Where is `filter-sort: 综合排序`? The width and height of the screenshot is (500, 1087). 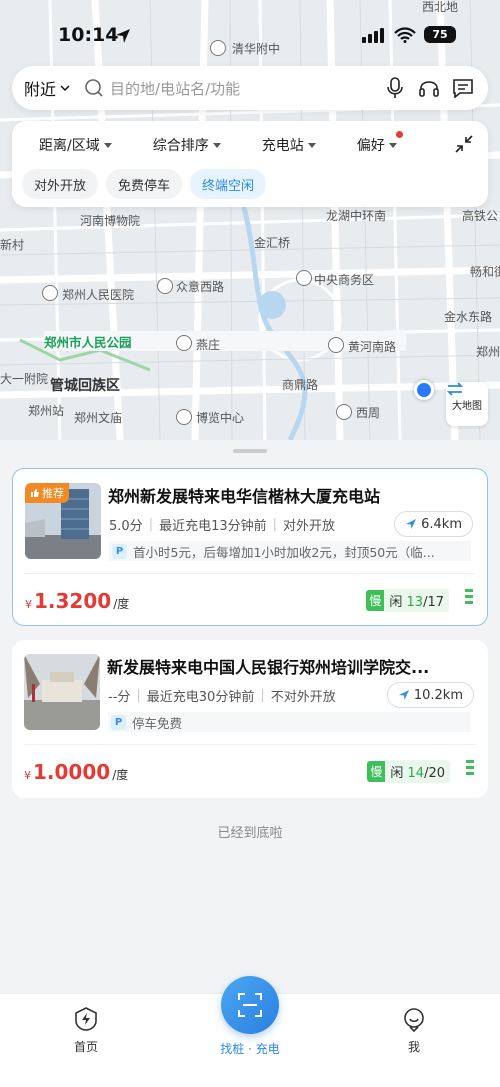
filter-sort: 综合排序 is located at coordinates (187, 145).